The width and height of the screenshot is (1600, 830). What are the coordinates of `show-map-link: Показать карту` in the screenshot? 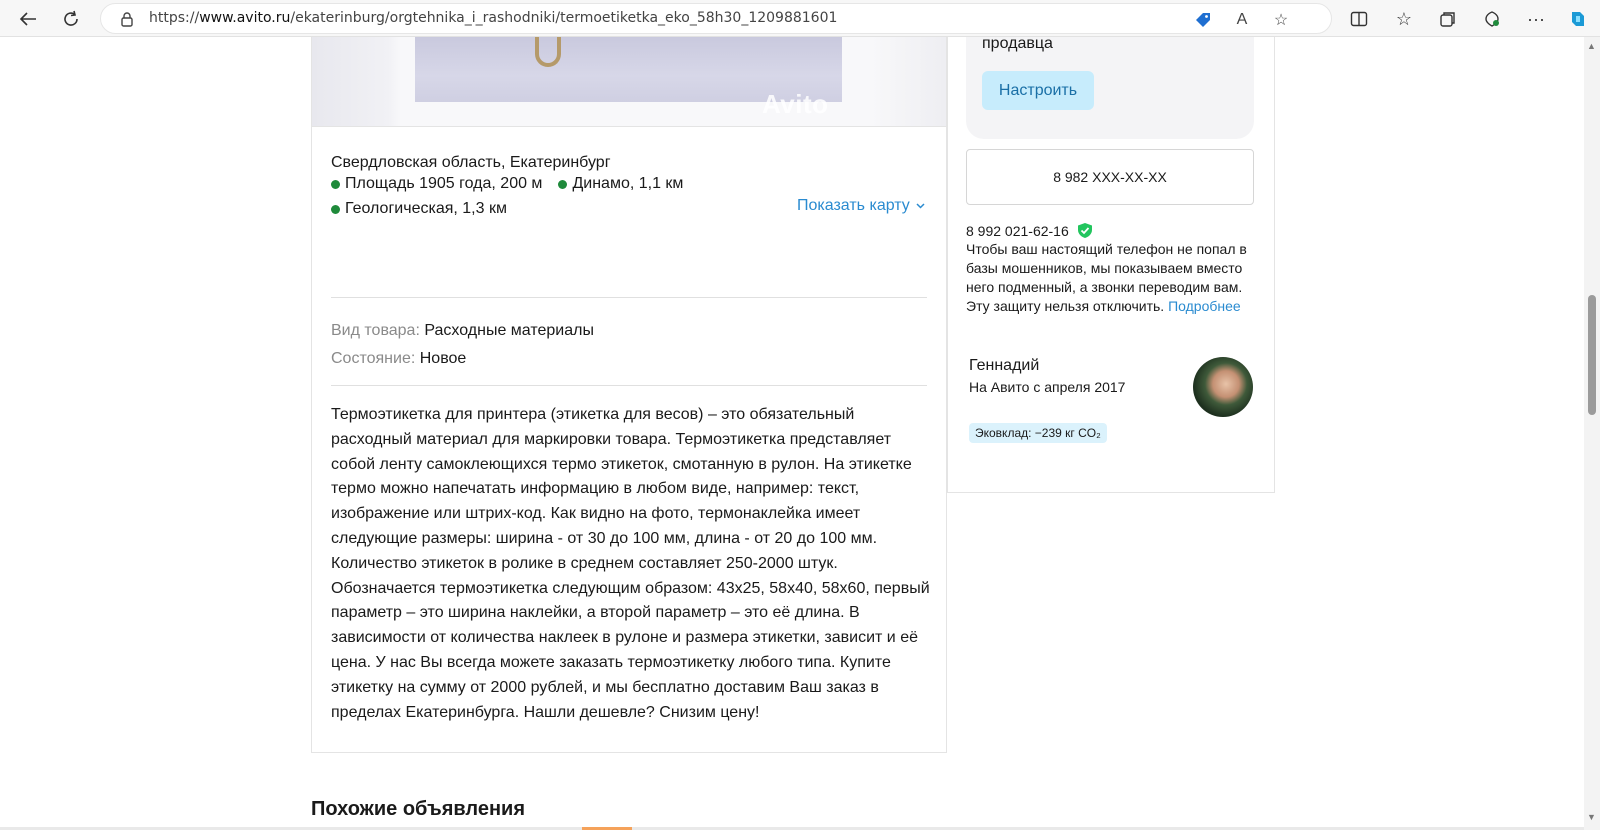 It's located at (861, 206).